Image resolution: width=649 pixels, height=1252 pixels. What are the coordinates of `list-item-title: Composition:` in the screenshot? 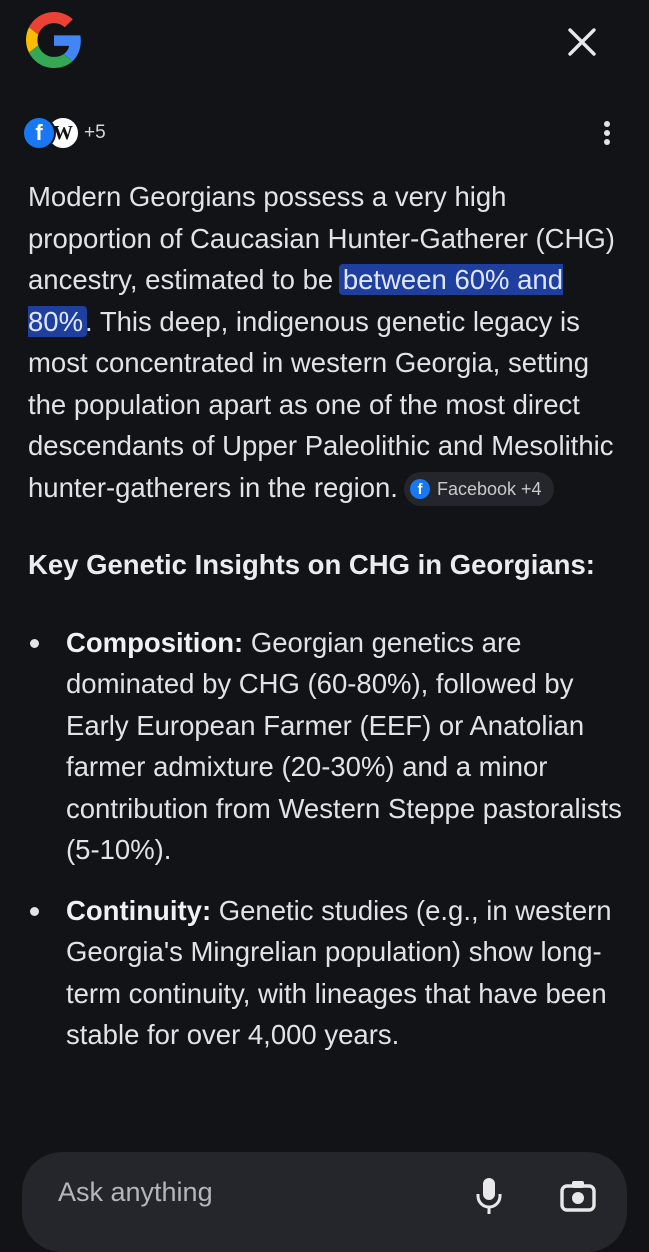 It's located at (155, 642).